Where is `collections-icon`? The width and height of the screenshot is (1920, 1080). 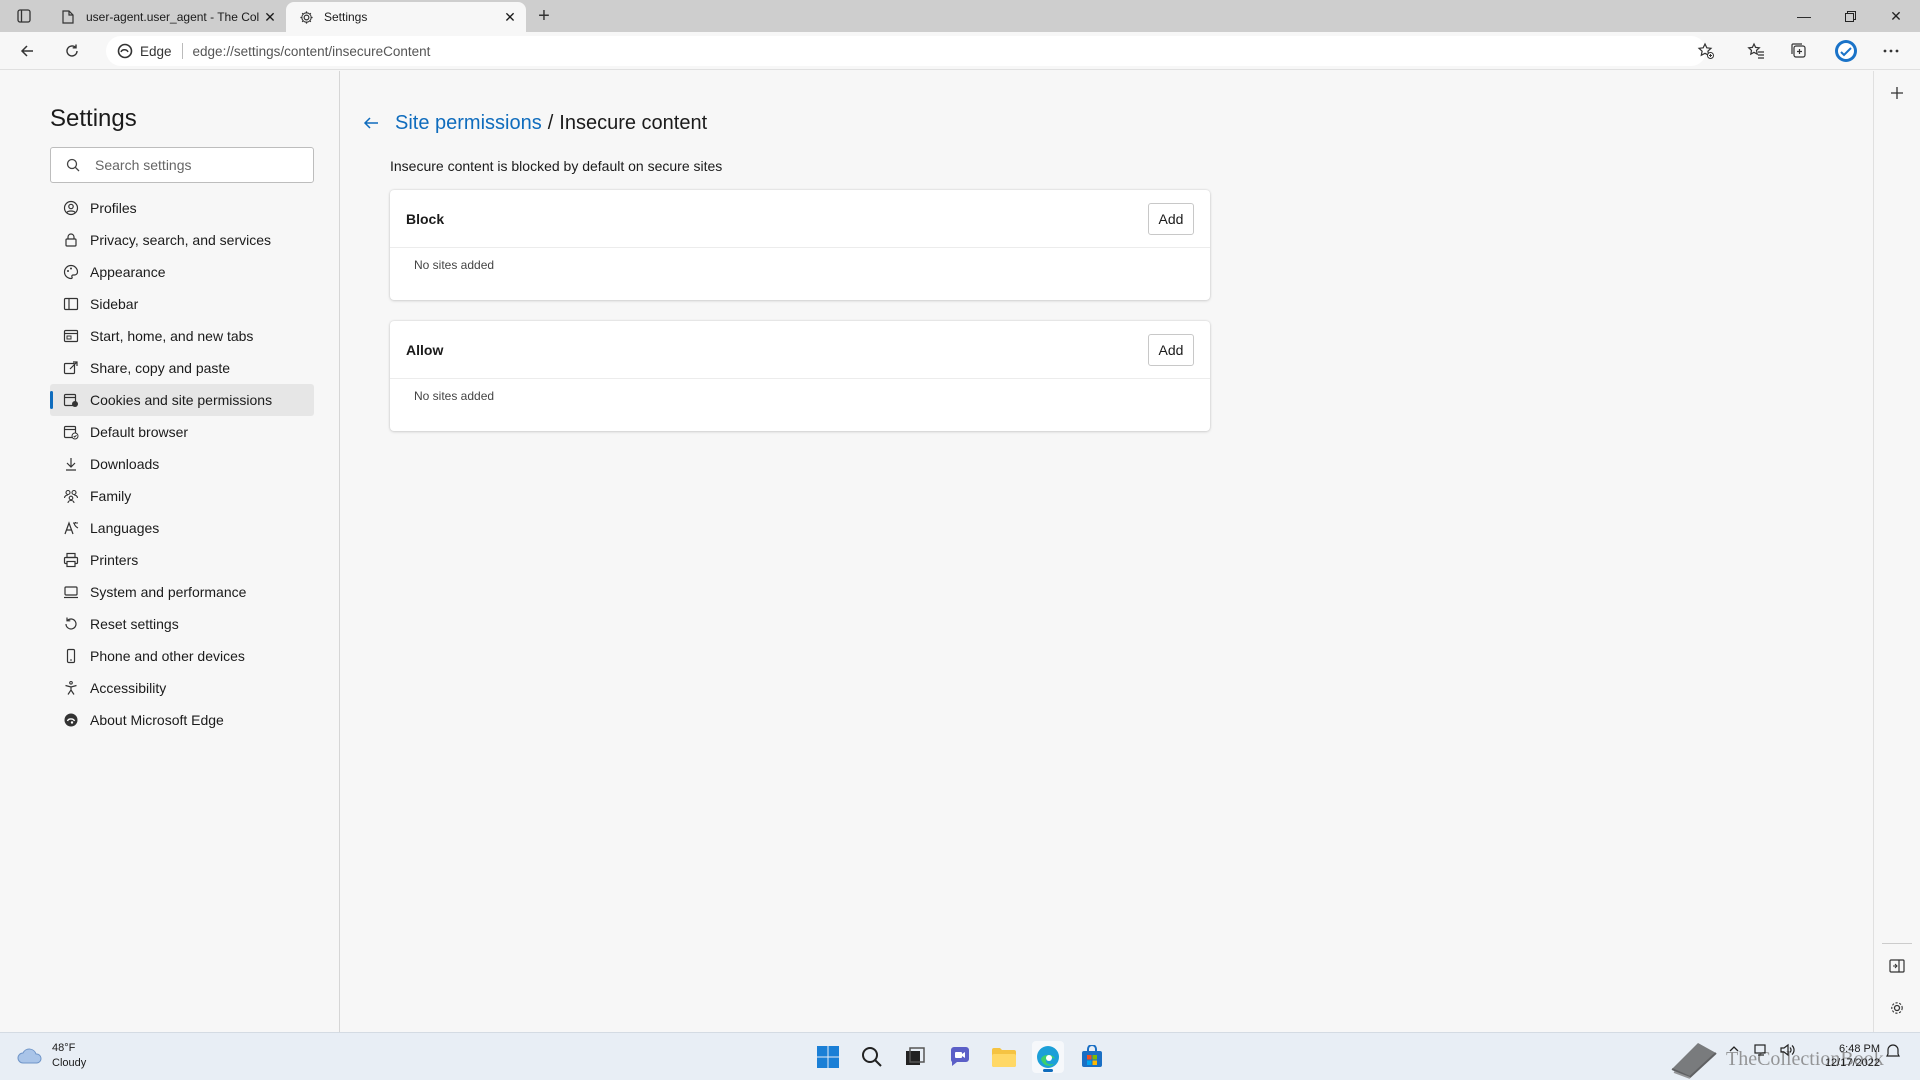
collections-icon is located at coordinates (1798, 50).